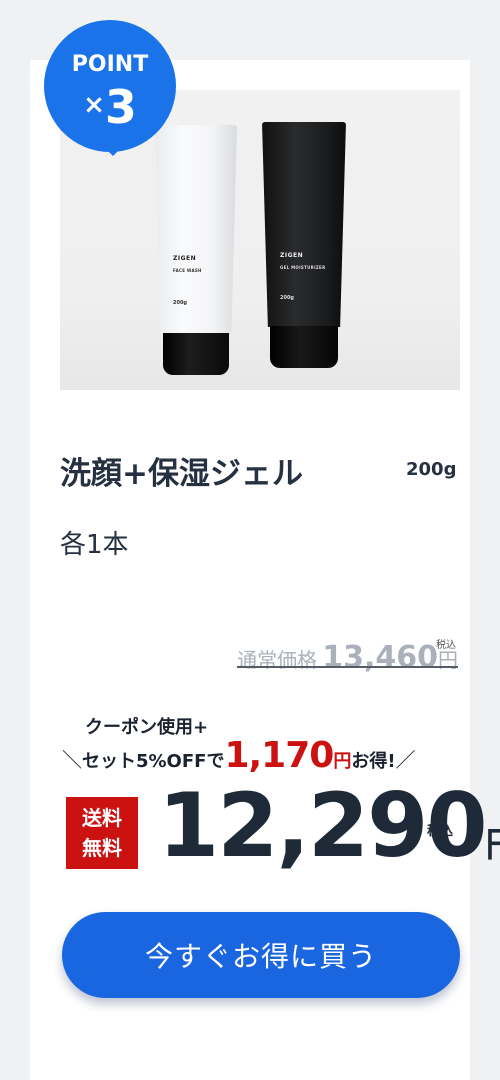  What do you see at coordinates (440, 831) in the screenshot?
I see `sale-price-tax: 税込` at bounding box center [440, 831].